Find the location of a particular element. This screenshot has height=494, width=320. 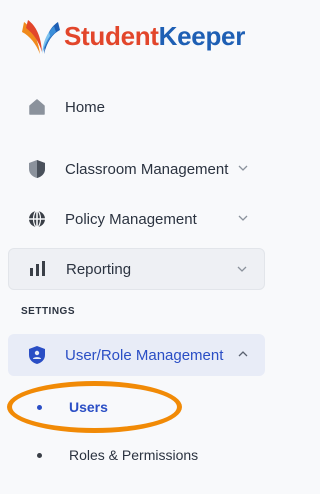

bar-chart-icon is located at coordinates (38, 269).